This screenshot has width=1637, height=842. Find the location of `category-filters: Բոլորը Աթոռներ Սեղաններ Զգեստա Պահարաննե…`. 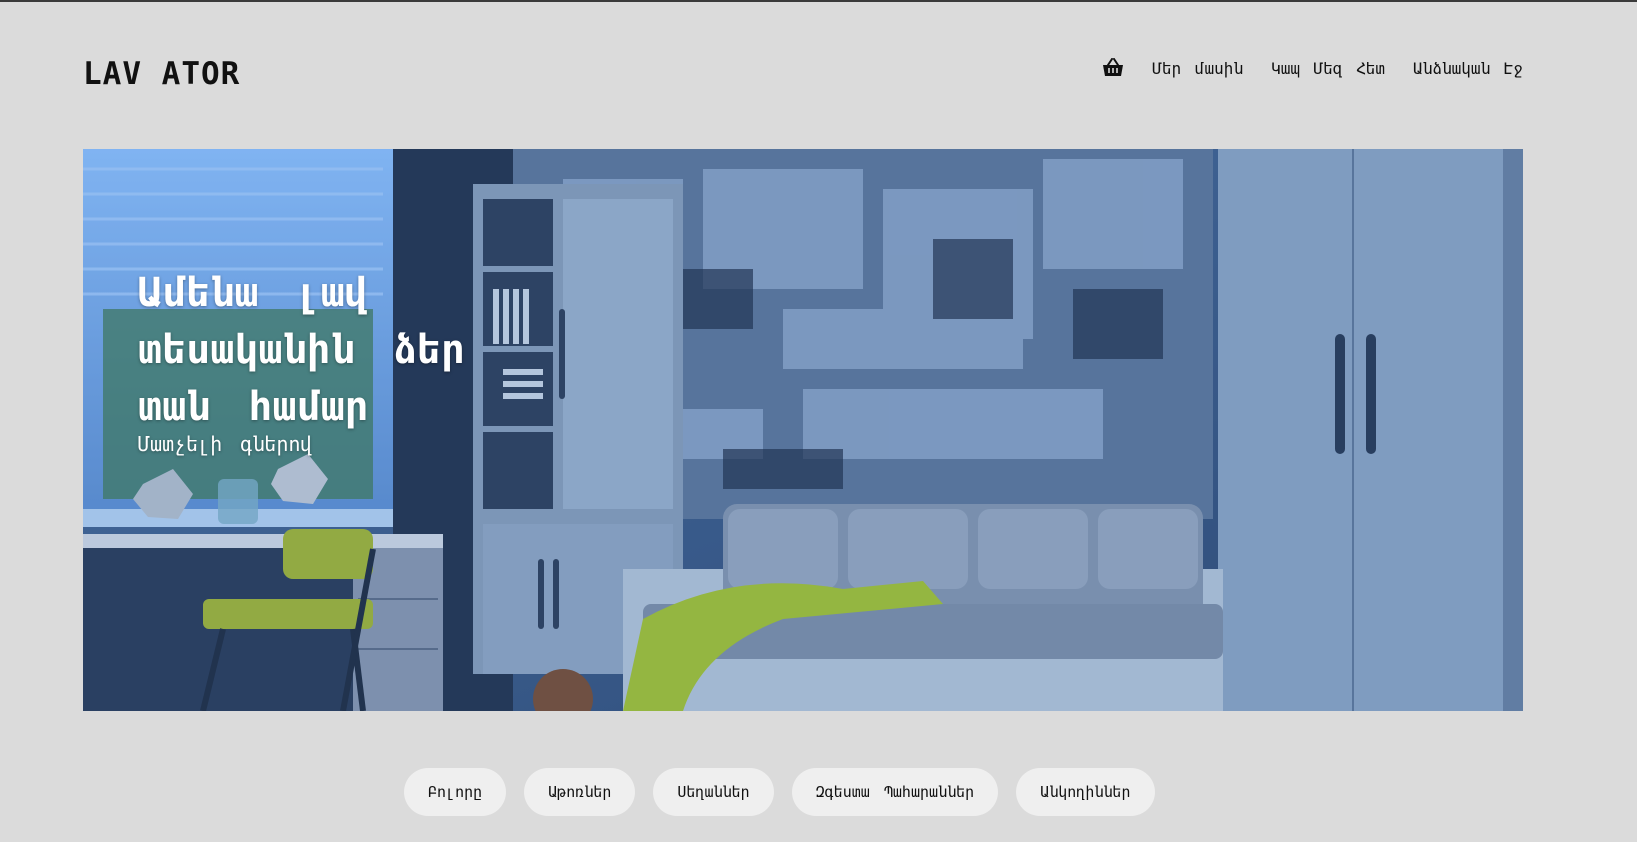

category-filters: Բոլորը Աթոռներ Սեղաններ Զգեստա Պահարաննե… is located at coordinates (779, 792).